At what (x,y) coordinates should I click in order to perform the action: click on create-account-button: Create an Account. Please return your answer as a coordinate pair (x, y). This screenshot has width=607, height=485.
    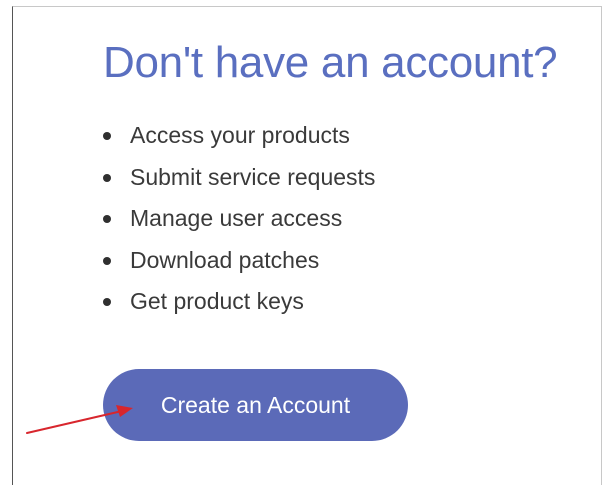
    Looking at the image, I should click on (255, 405).